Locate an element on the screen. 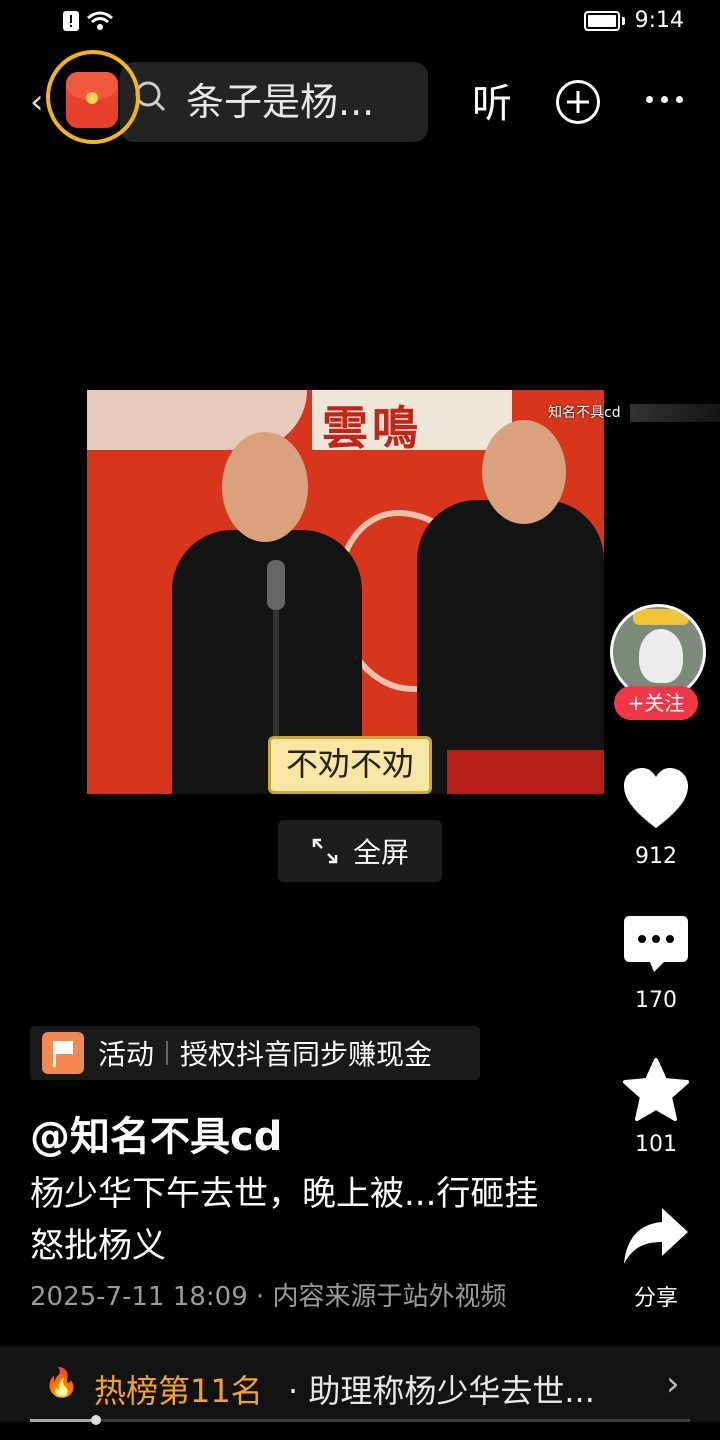  expand-icon is located at coordinates (325, 851).